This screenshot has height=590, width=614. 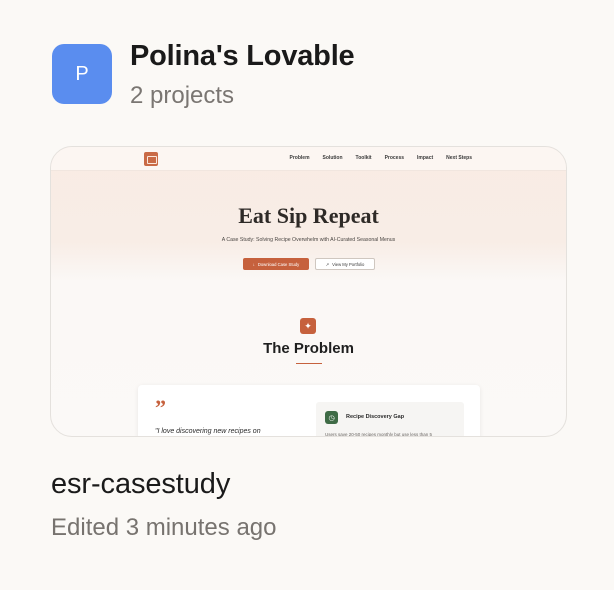 What do you see at coordinates (308, 348) in the screenshot?
I see `thumbnail-section-title: The Problem` at bounding box center [308, 348].